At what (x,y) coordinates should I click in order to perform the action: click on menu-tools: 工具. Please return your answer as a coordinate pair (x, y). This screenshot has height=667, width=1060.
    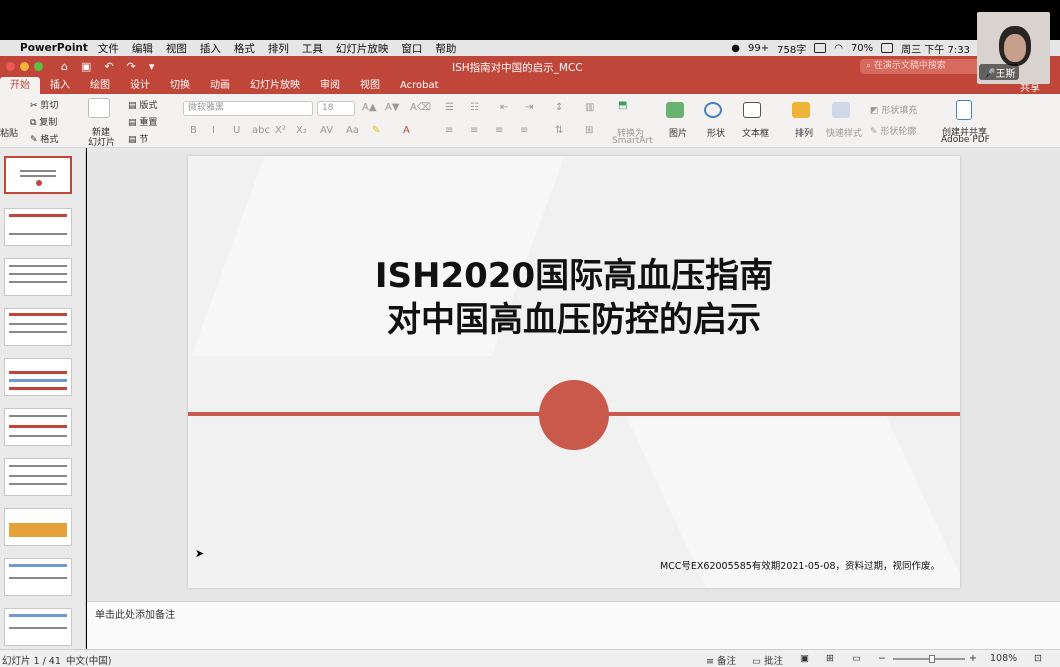
    Looking at the image, I should click on (312, 48).